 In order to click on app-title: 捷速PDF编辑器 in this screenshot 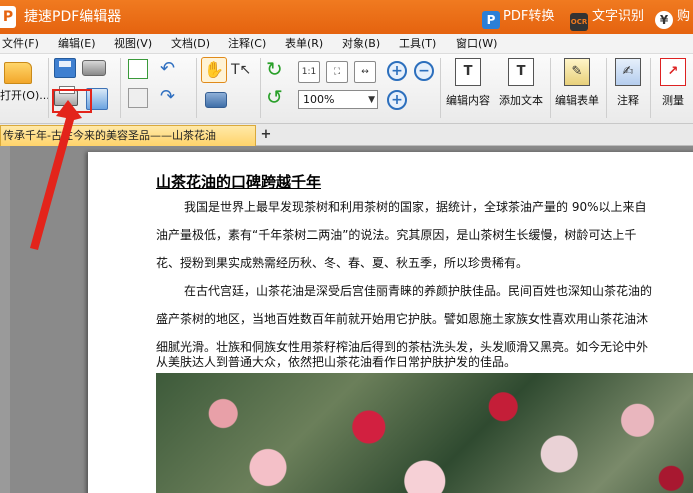, I will do `click(73, 17)`.